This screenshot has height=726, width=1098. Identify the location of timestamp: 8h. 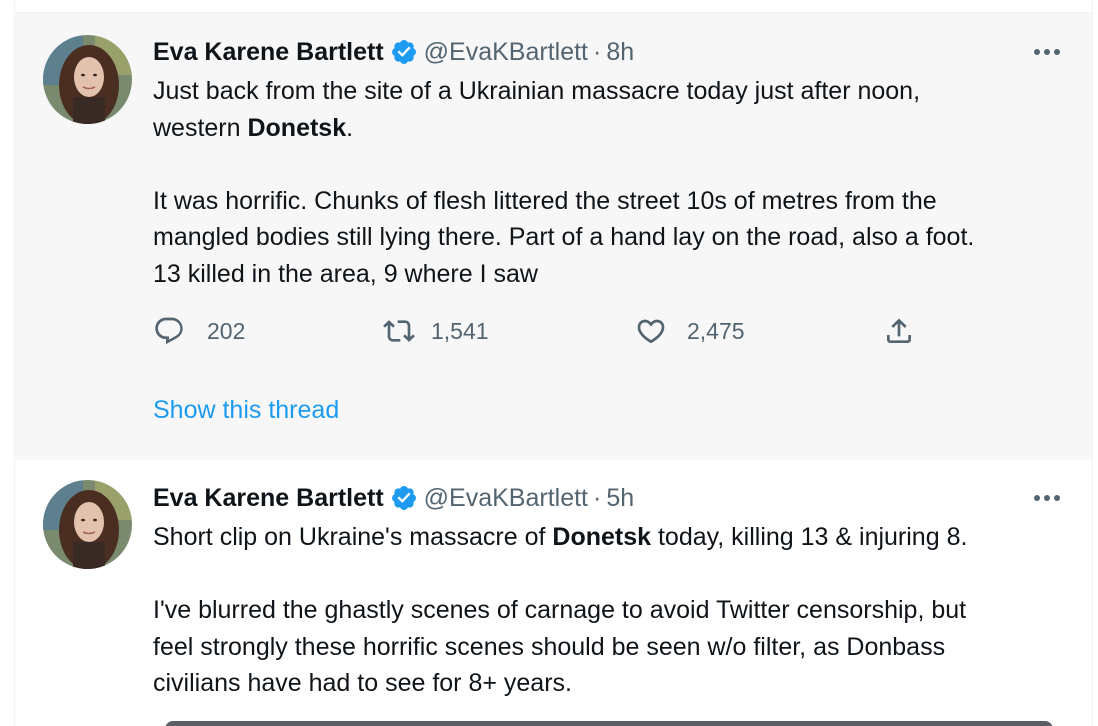
(620, 52).